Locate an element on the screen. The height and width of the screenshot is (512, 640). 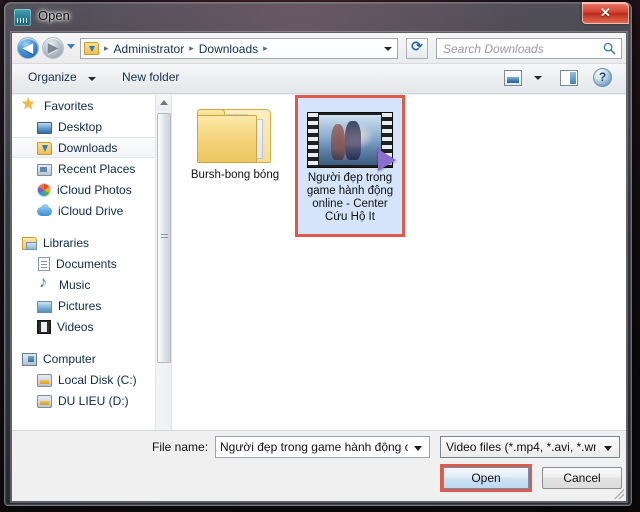
file-name-input: Người đẹp trong game hành động o is located at coordinates (322, 447).